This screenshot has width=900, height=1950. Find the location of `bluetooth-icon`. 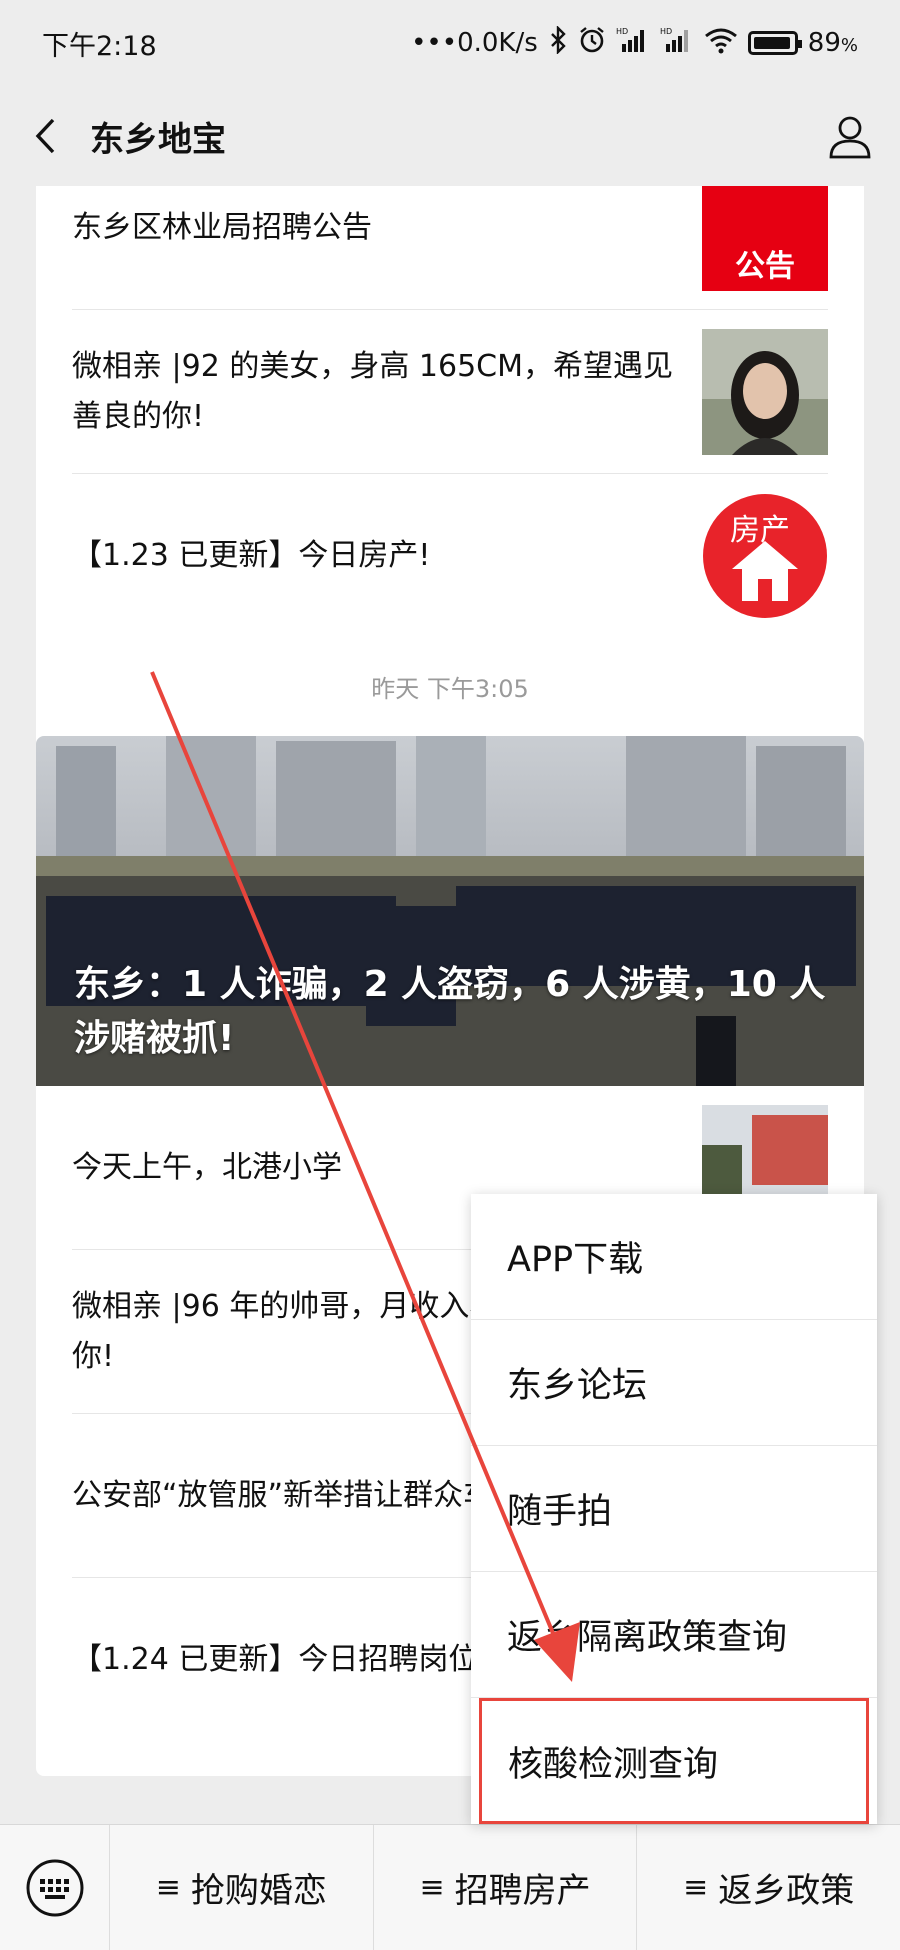

bluetooth-icon is located at coordinates (558, 42).